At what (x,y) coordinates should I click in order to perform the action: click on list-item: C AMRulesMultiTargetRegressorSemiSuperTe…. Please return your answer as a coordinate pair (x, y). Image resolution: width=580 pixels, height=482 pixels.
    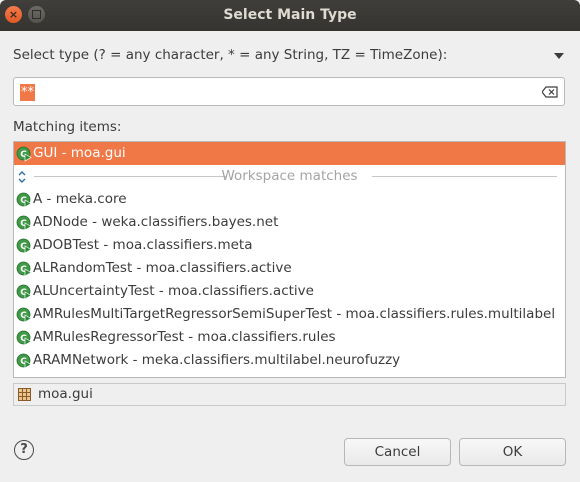
    Looking at the image, I should click on (289, 314).